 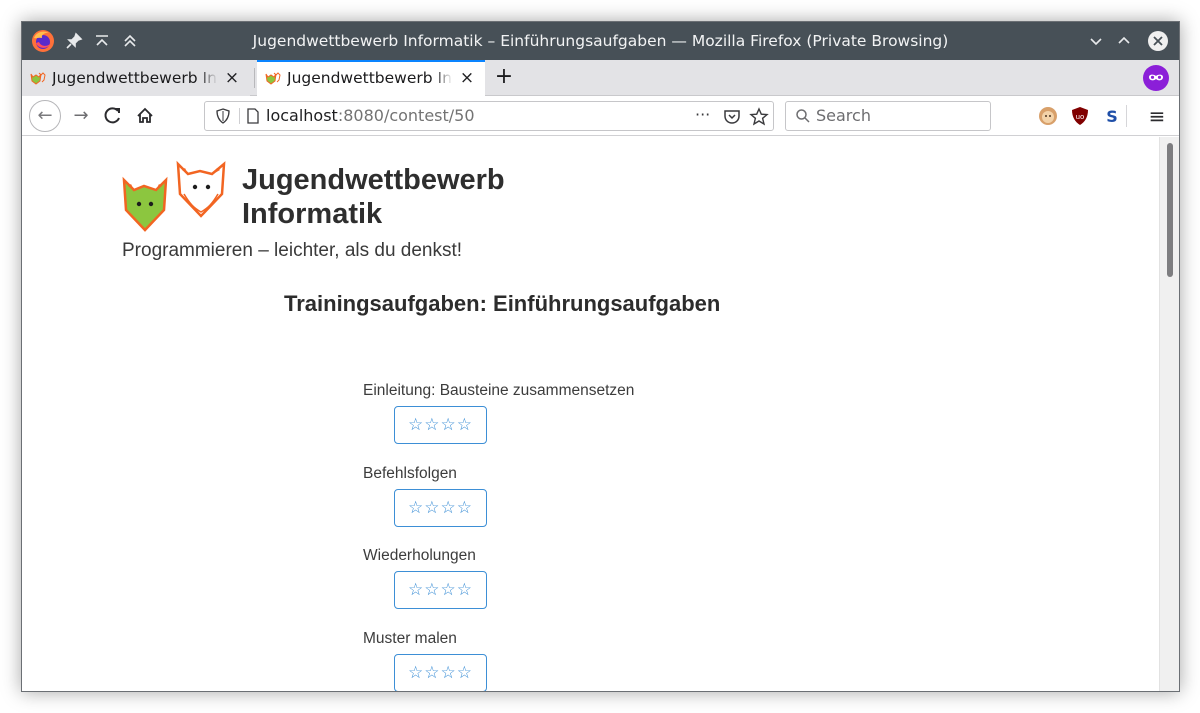 What do you see at coordinates (239, 116) in the screenshot?
I see `url-separator` at bounding box center [239, 116].